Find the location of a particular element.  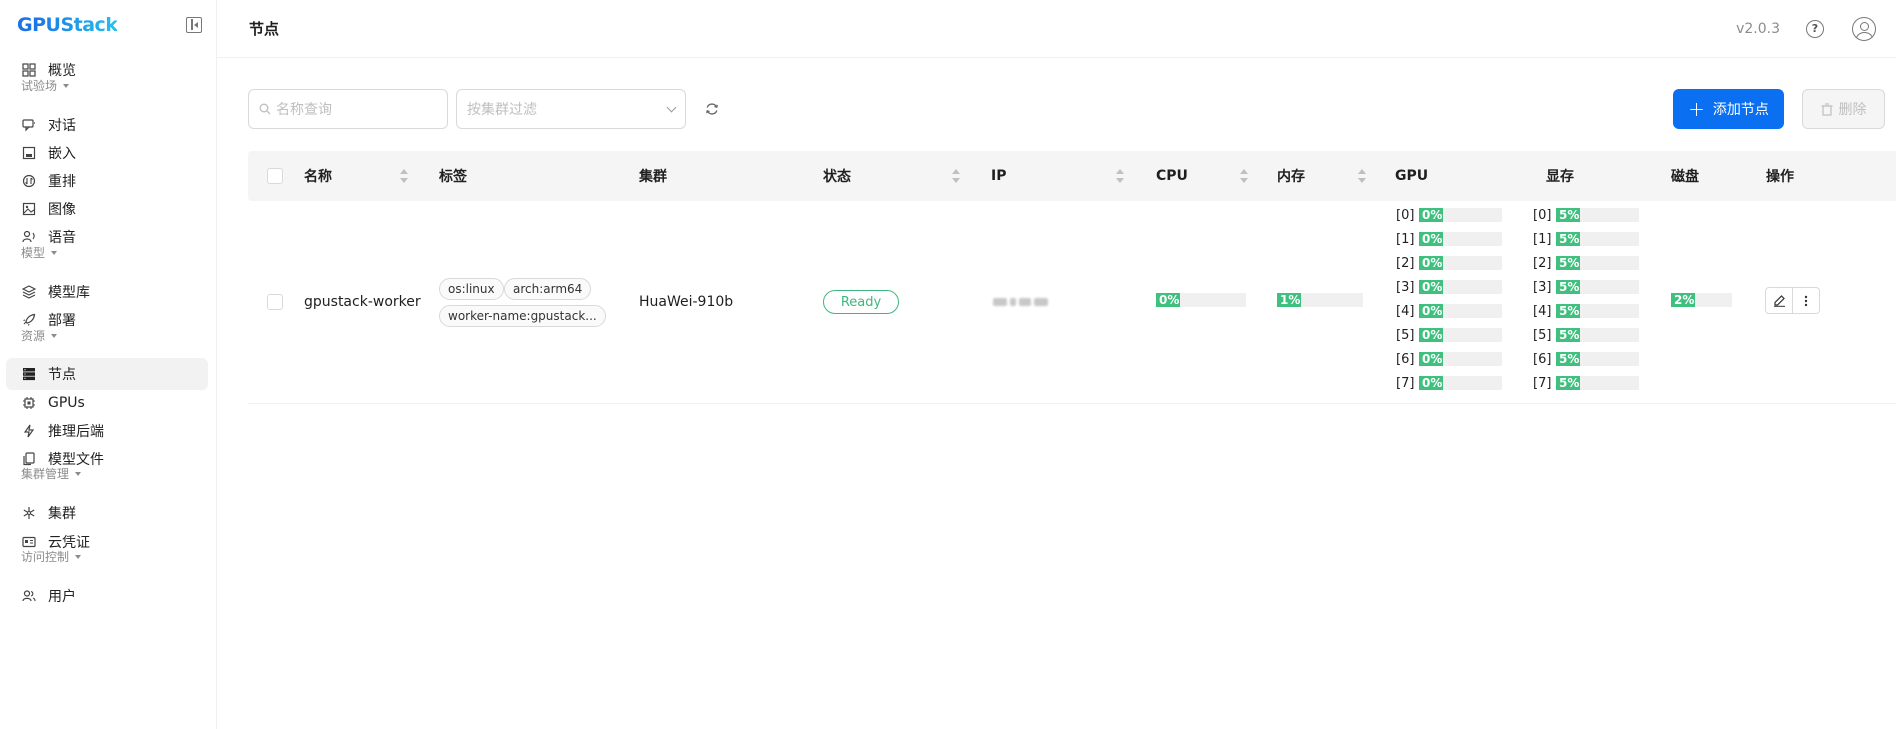

ip-address-redacted is located at coordinates (1020, 302).